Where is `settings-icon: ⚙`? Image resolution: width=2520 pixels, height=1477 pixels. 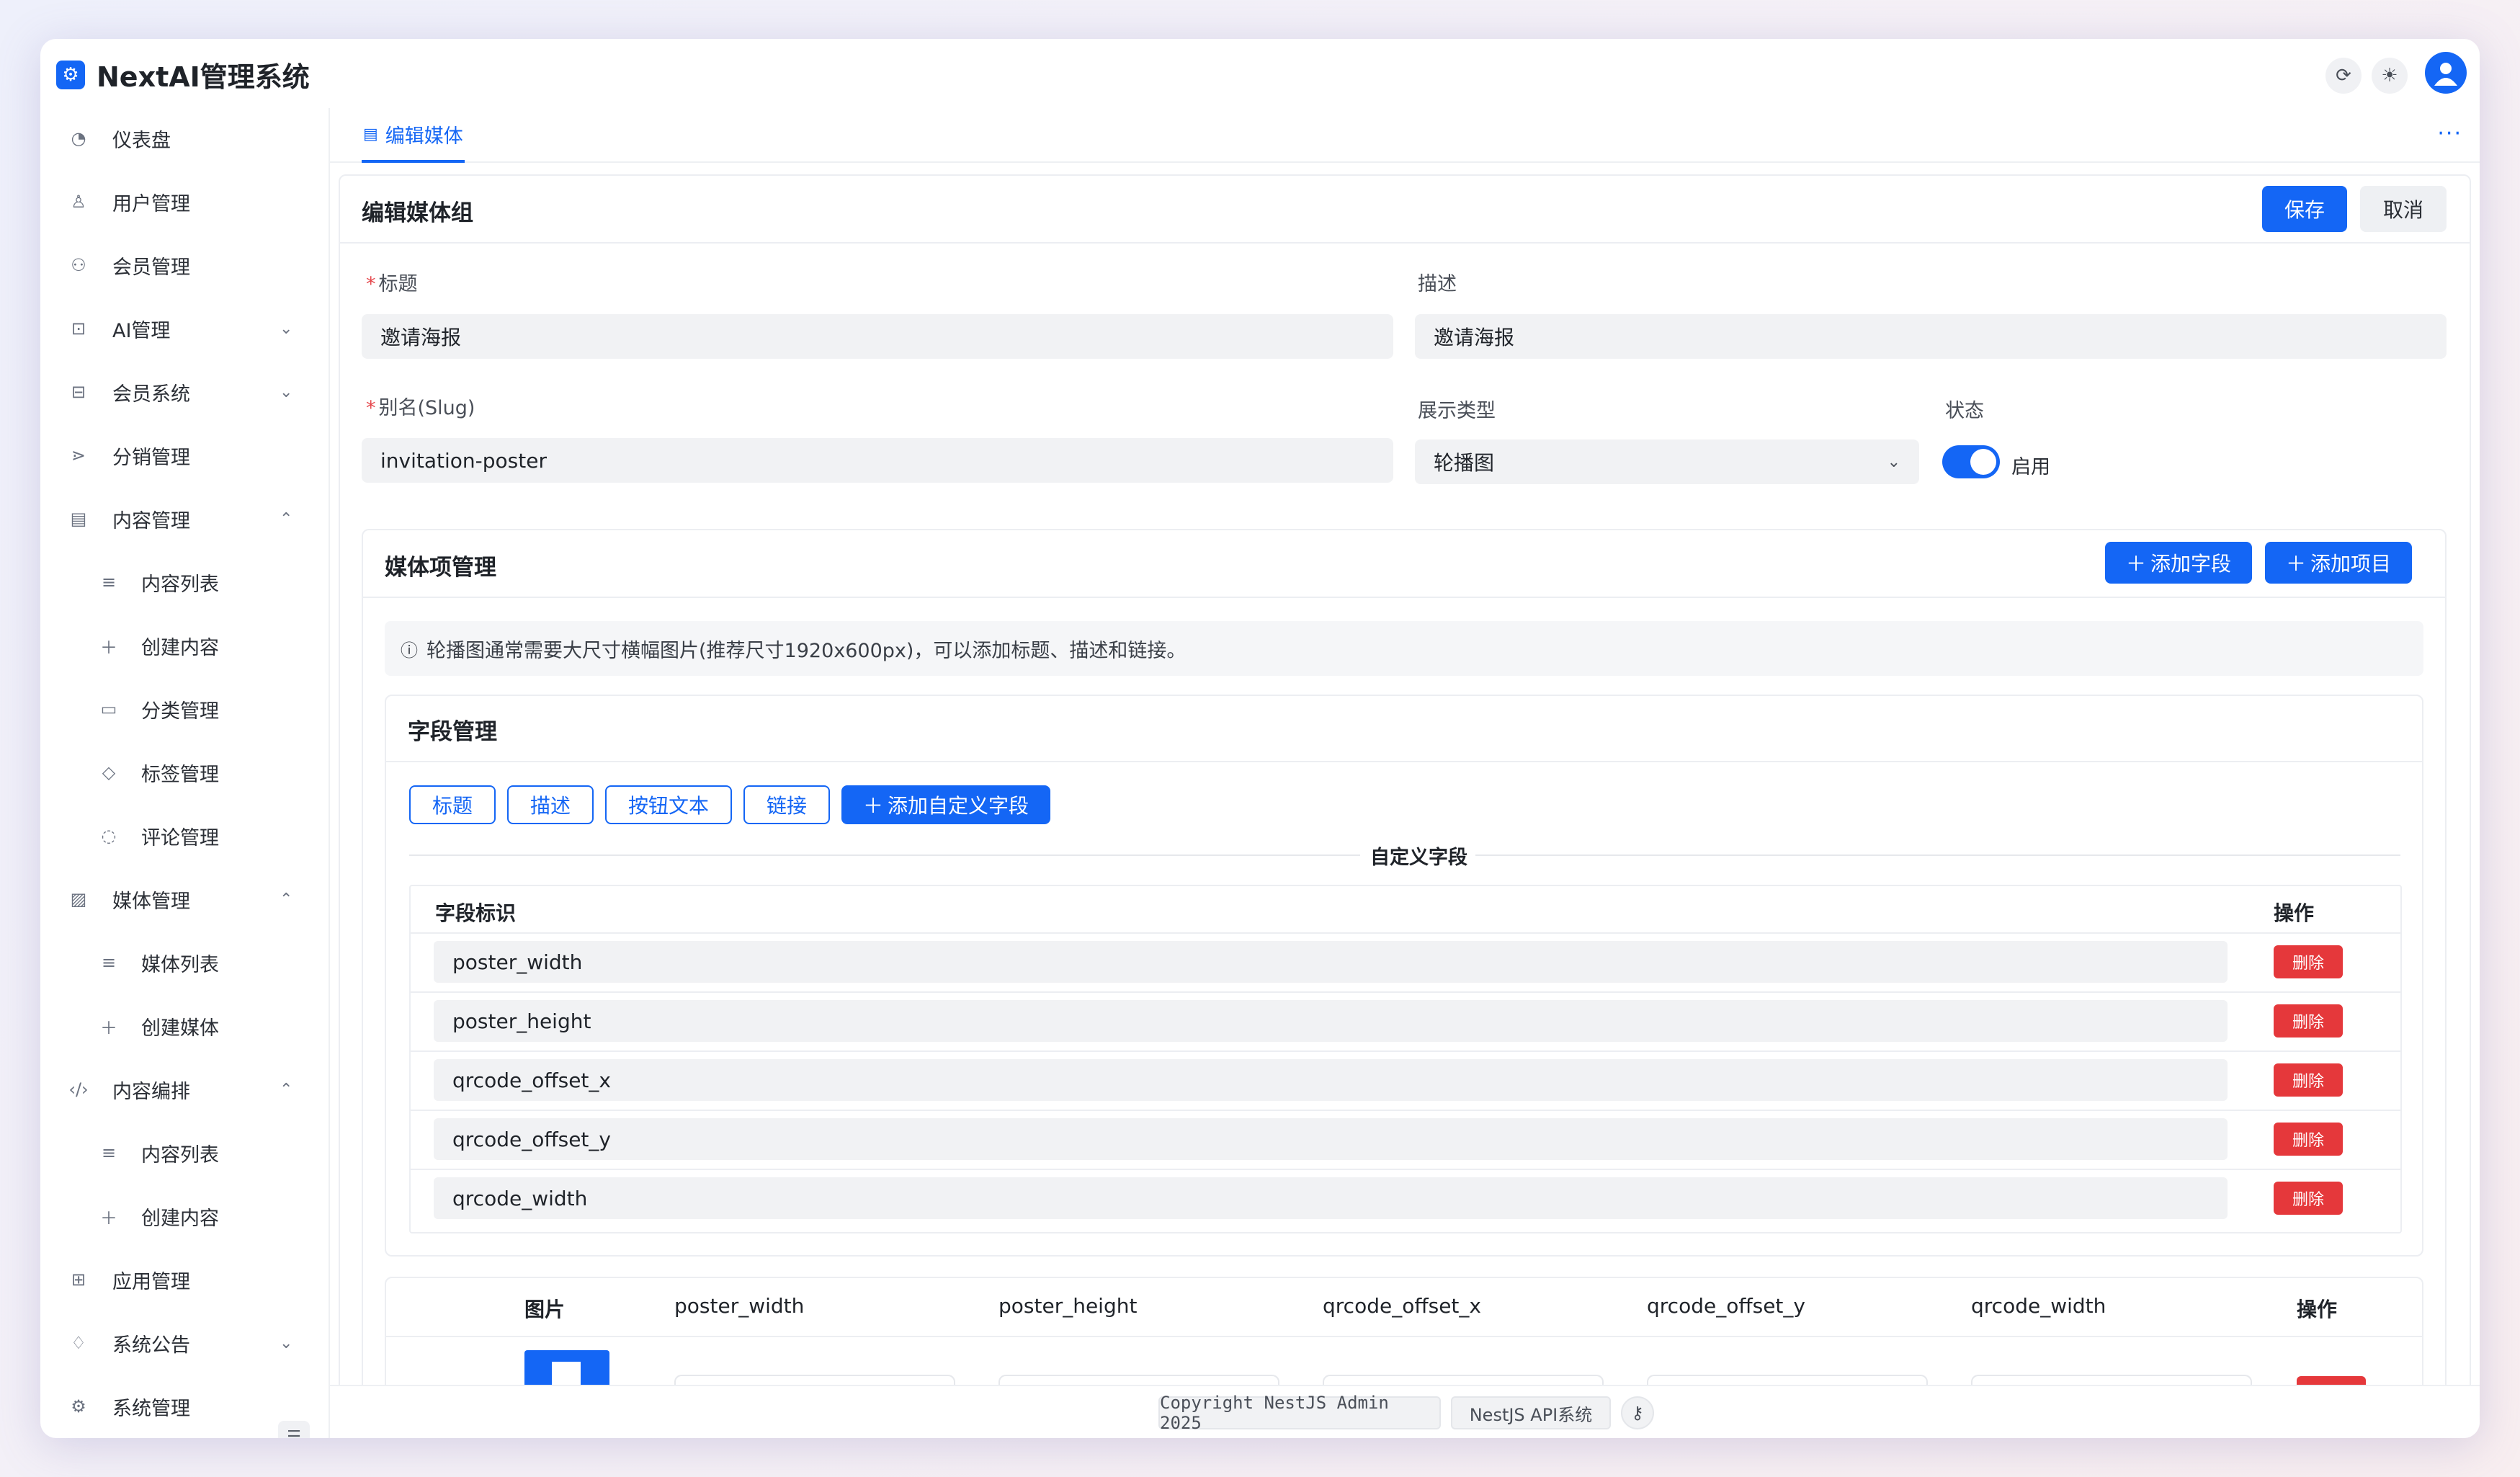 settings-icon: ⚙ is located at coordinates (78, 1406).